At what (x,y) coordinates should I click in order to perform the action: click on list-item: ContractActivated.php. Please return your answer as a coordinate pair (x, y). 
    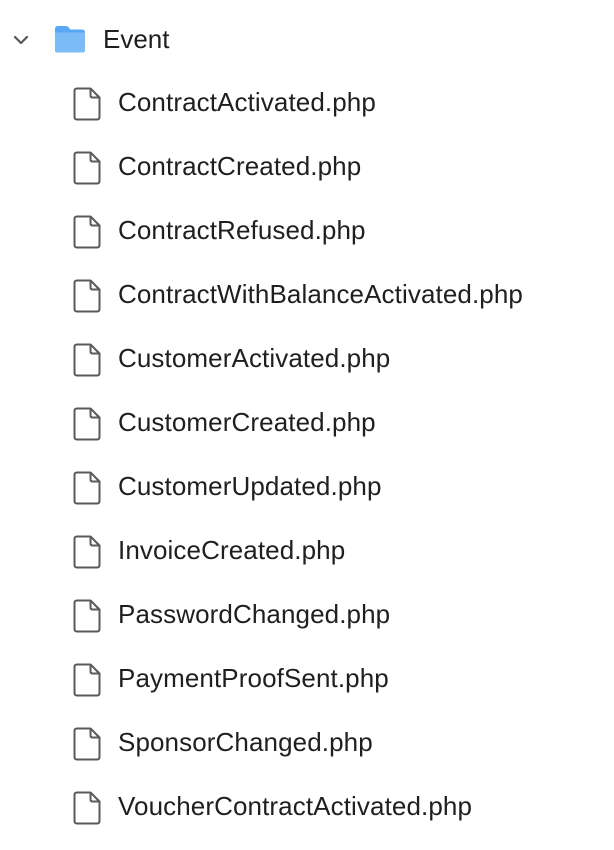
    Looking at the image, I should click on (307, 102).